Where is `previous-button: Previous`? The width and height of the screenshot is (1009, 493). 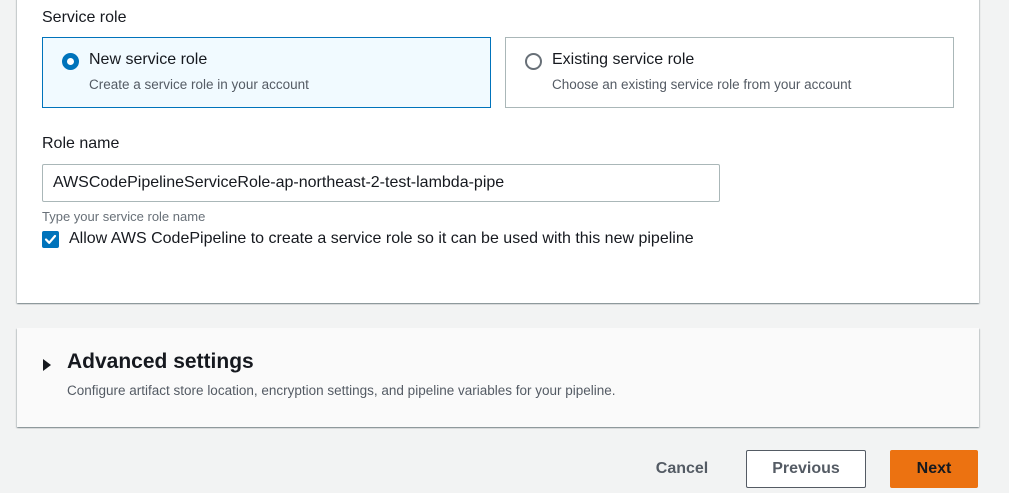
previous-button: Previous is located at coordinates (806, 469).